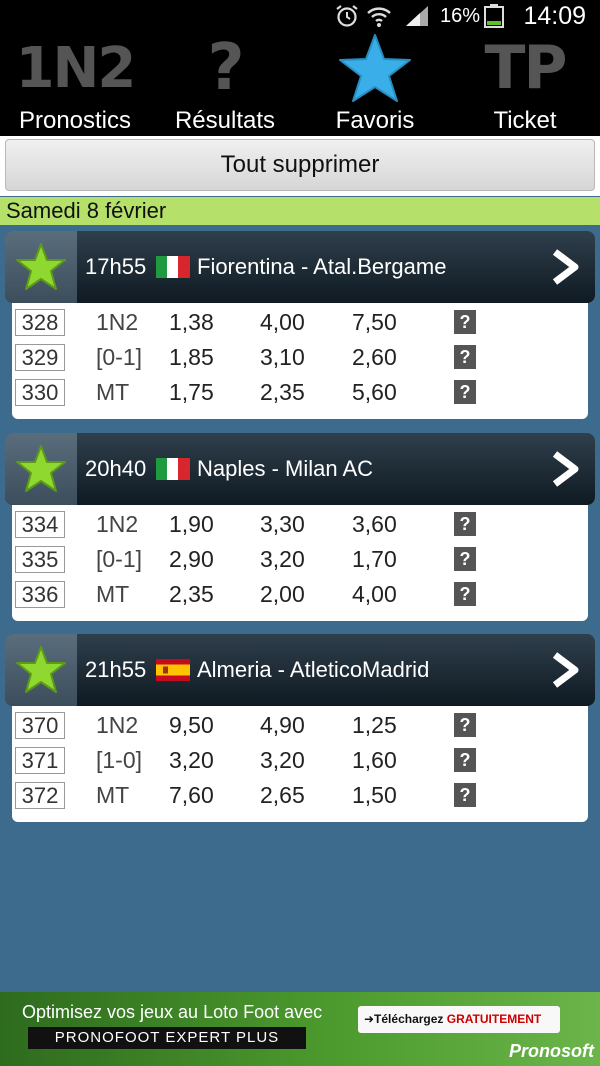 The height and width of the screenshot is (1066, 600). I want to click on bet-number: 371, so click(40, 760).